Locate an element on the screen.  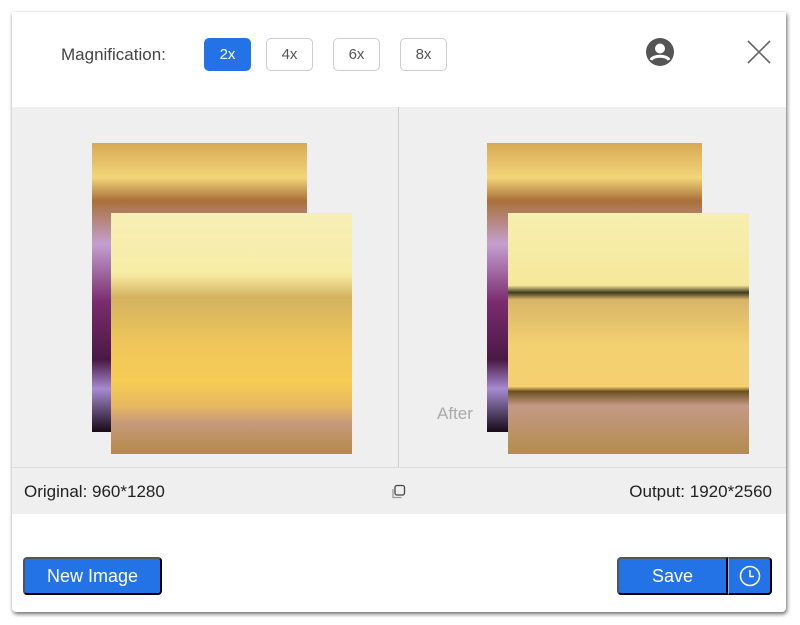
preview-divider is located at coordinates (398, 287).